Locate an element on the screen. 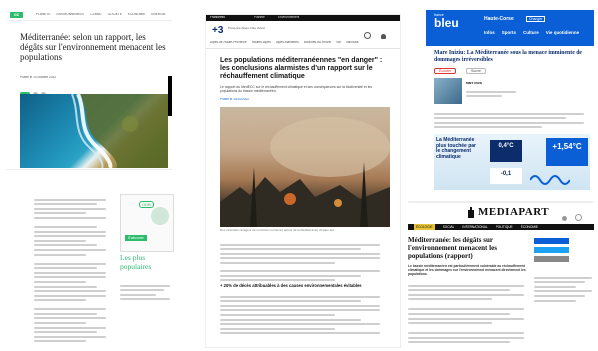  nav-item: ENVIRONNEMENT is located at coordinates (71, 15).